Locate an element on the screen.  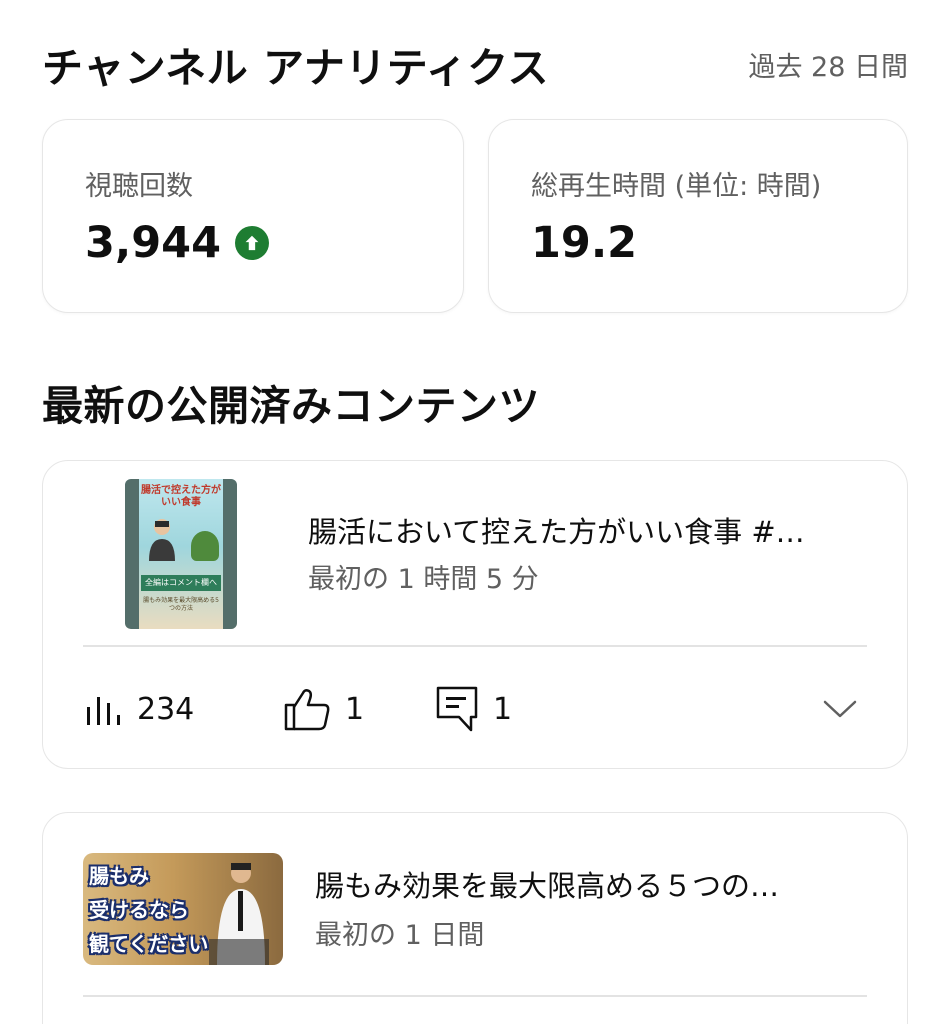
views-metric: 234 is located at coordinates (183, 709).